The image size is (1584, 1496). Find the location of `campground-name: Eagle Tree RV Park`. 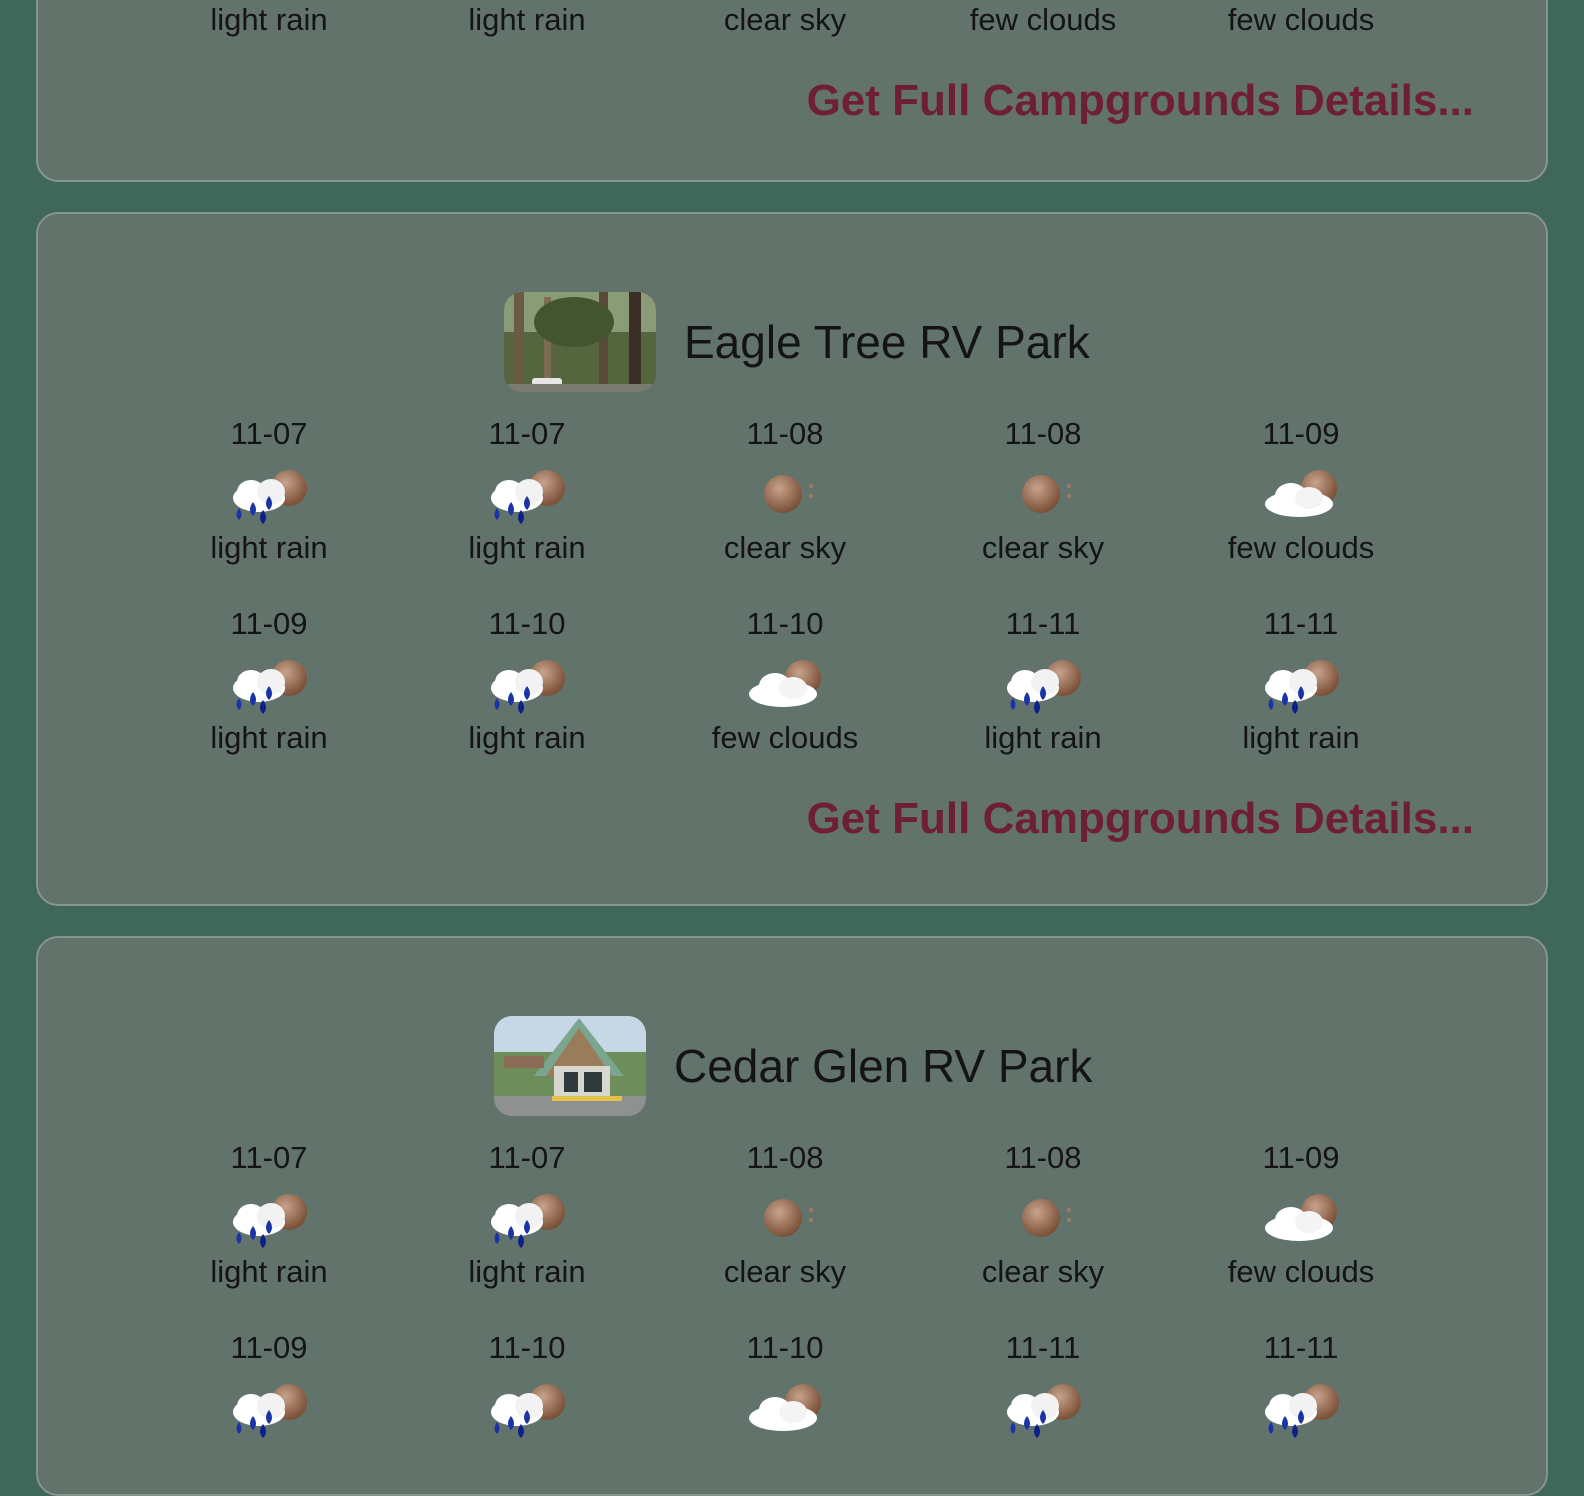

campground-name: Eagle Tree RV Park is located at coordinates (887, 342).